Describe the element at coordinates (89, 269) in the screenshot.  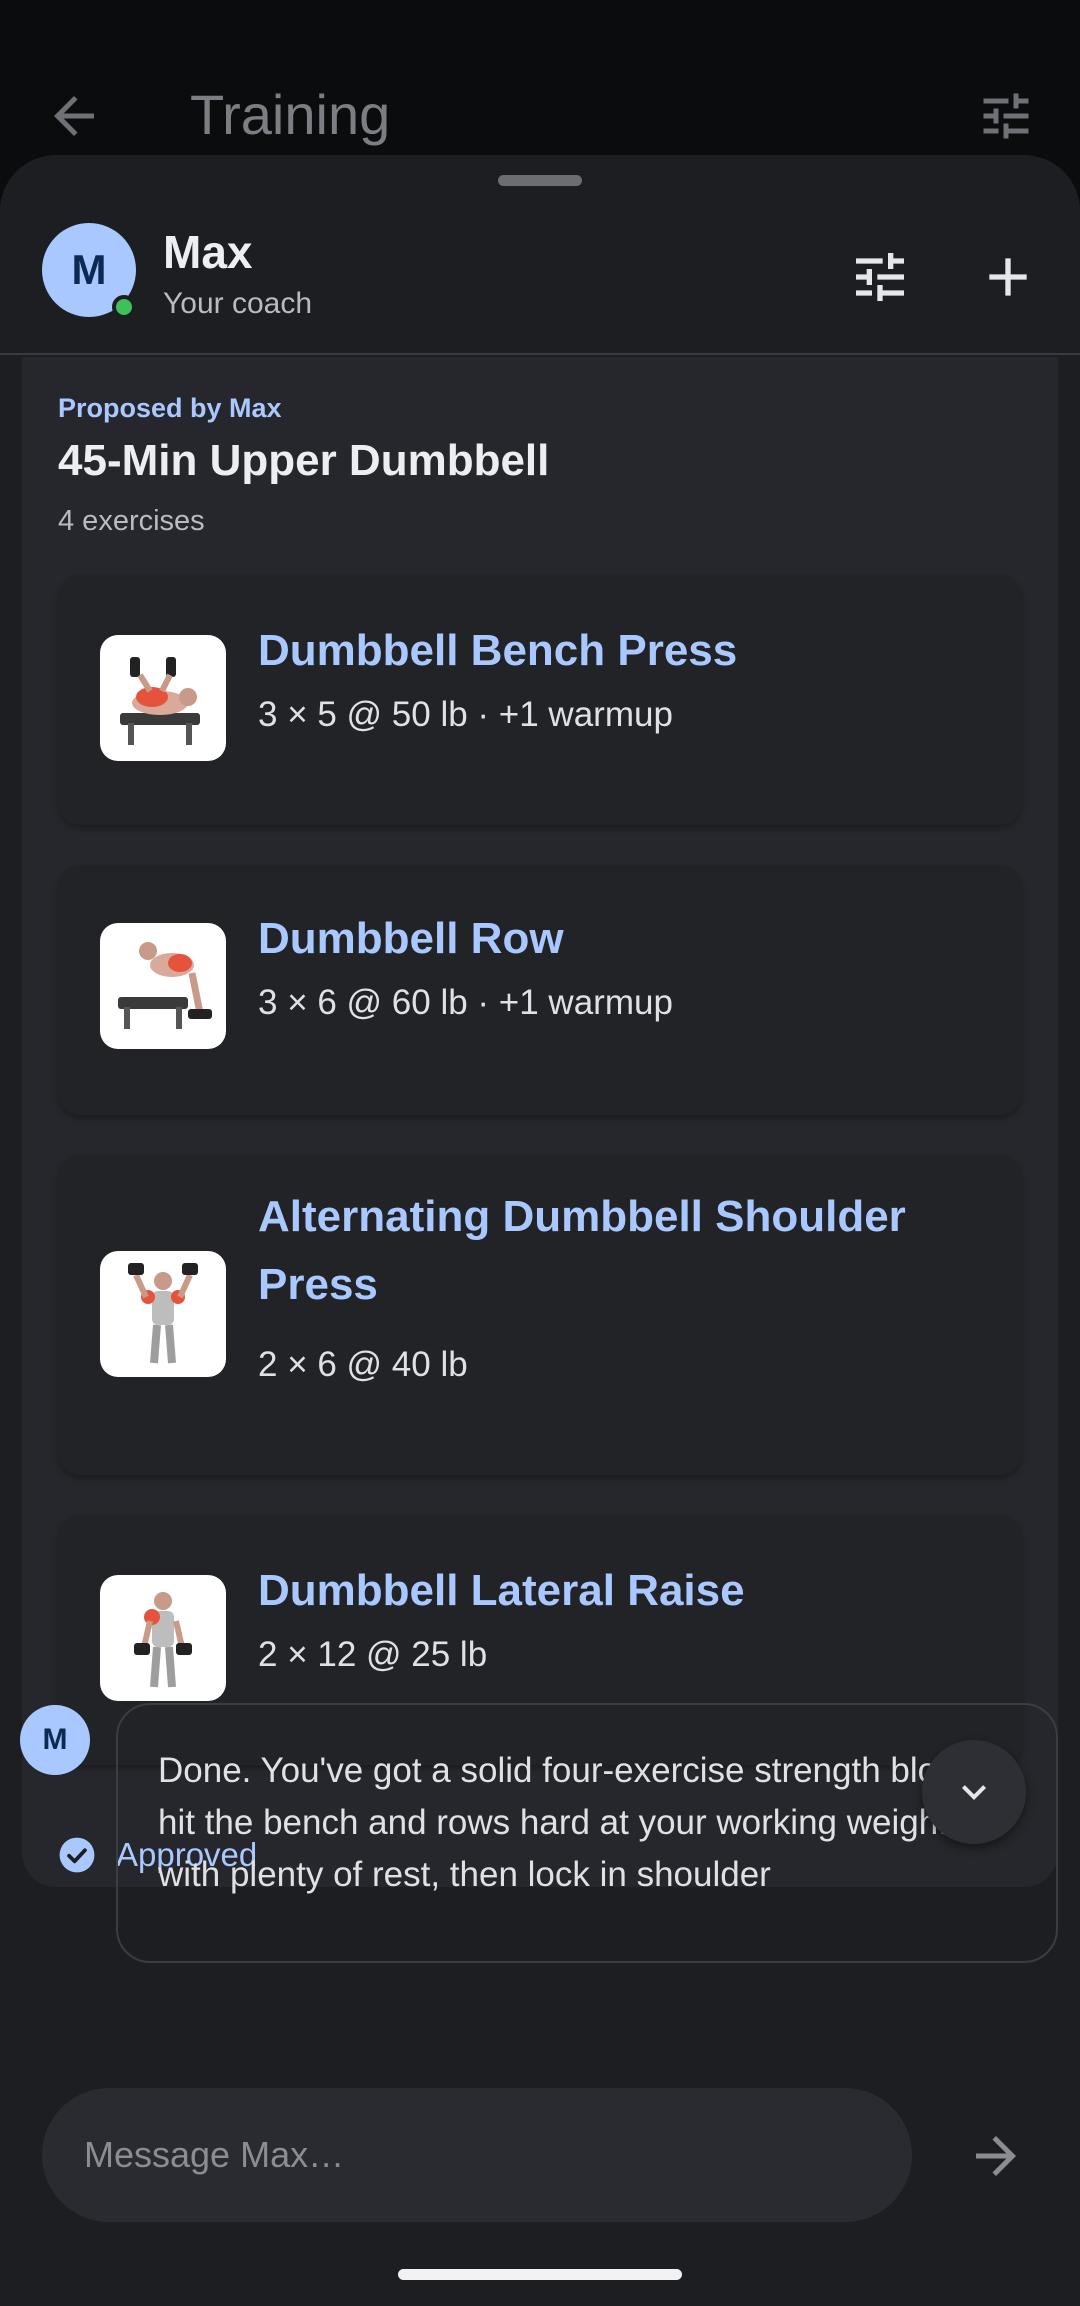
I see `coach-avatar-initial: M` at that location.